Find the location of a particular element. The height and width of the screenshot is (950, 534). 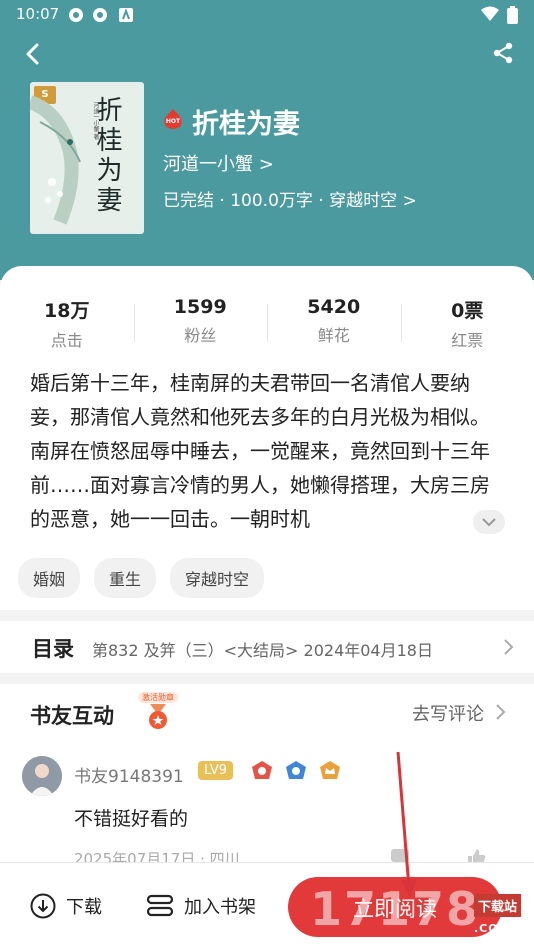

expand-description-chevron-icon is located at coordinates (489, 522).